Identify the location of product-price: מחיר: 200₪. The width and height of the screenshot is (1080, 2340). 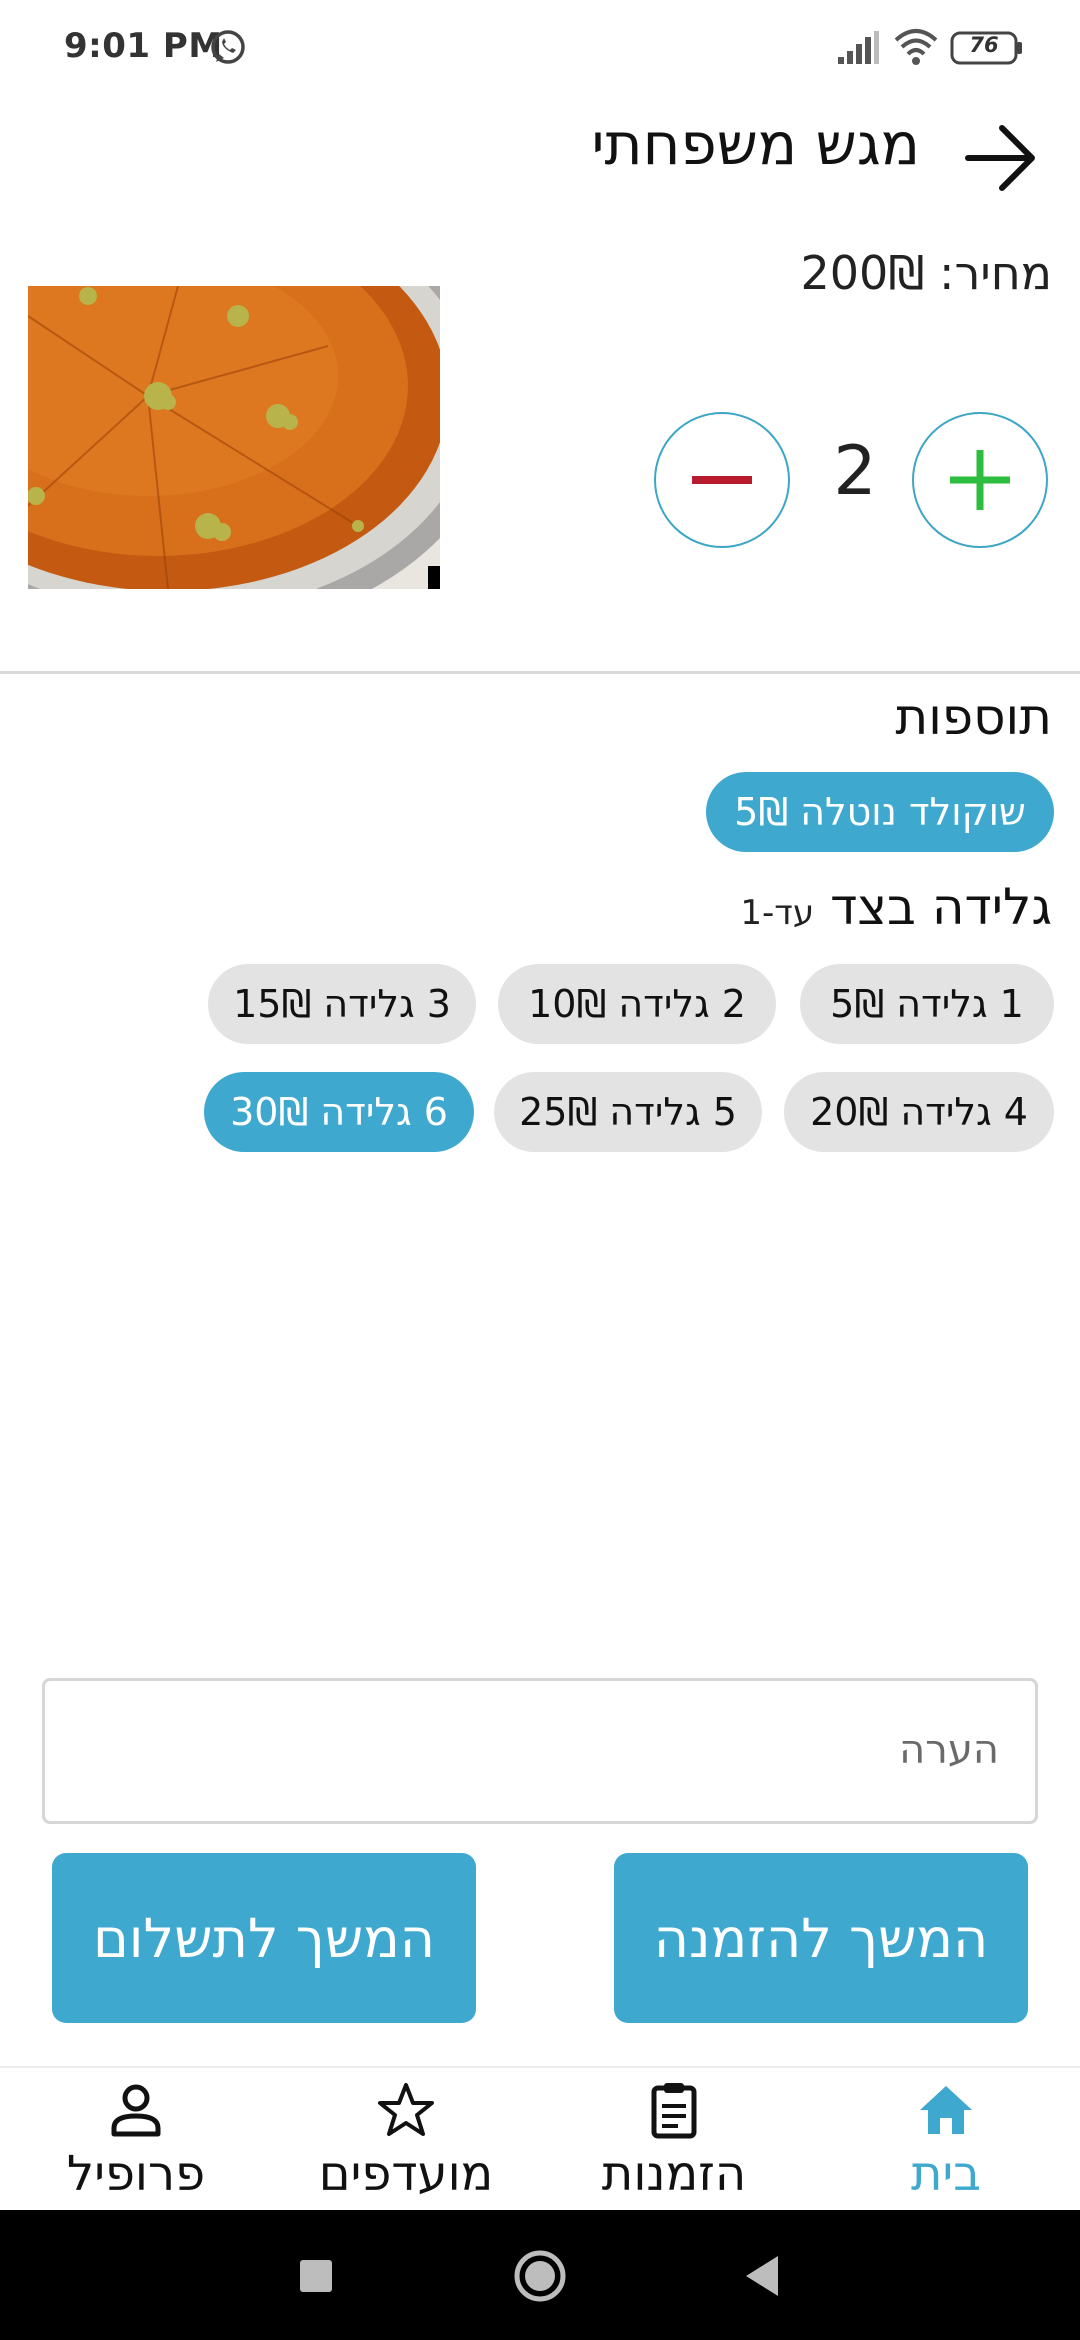
(926, 273).